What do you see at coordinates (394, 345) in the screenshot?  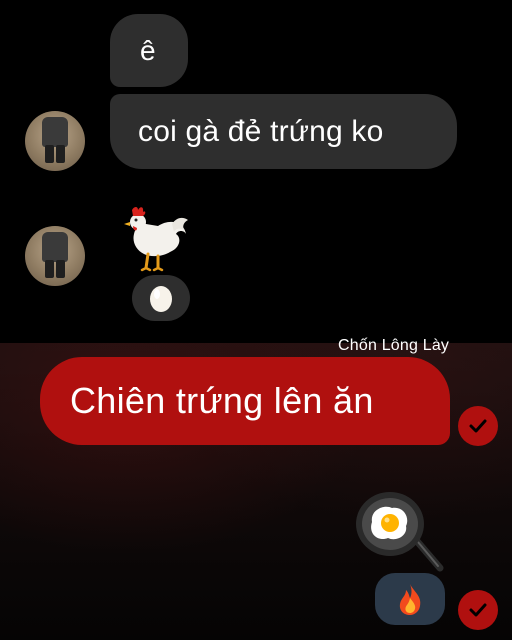 I see `watermark-text: Chốn Lông Lày` at bounding box center [394, 345].